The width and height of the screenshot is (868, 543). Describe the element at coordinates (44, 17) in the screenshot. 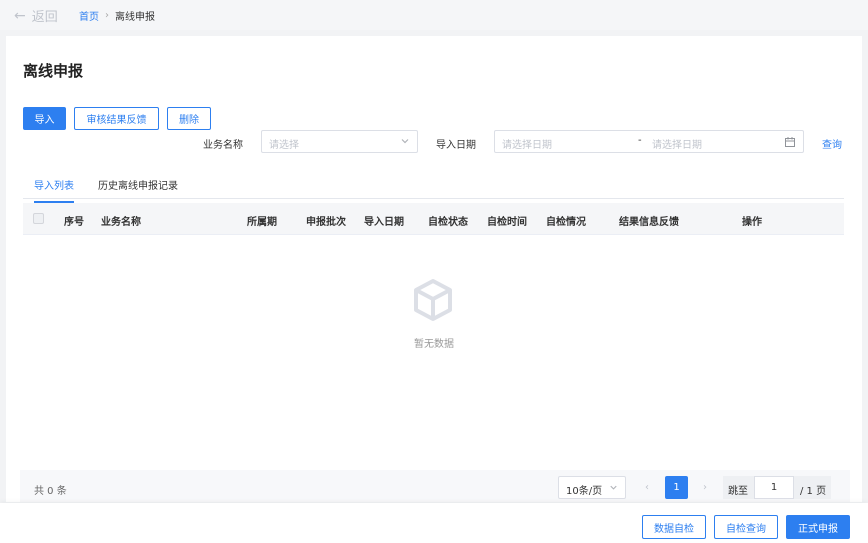

I see `back-label: 返回` at that location.